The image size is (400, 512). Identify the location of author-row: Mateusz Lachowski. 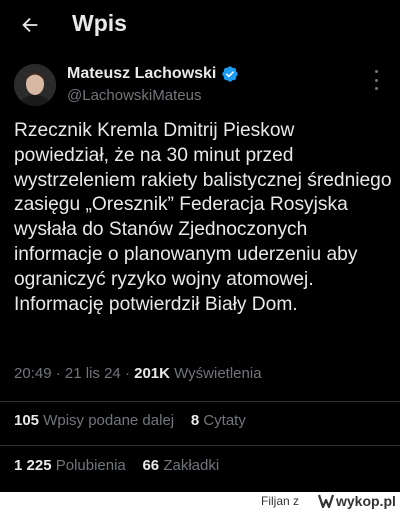
(153, 74).